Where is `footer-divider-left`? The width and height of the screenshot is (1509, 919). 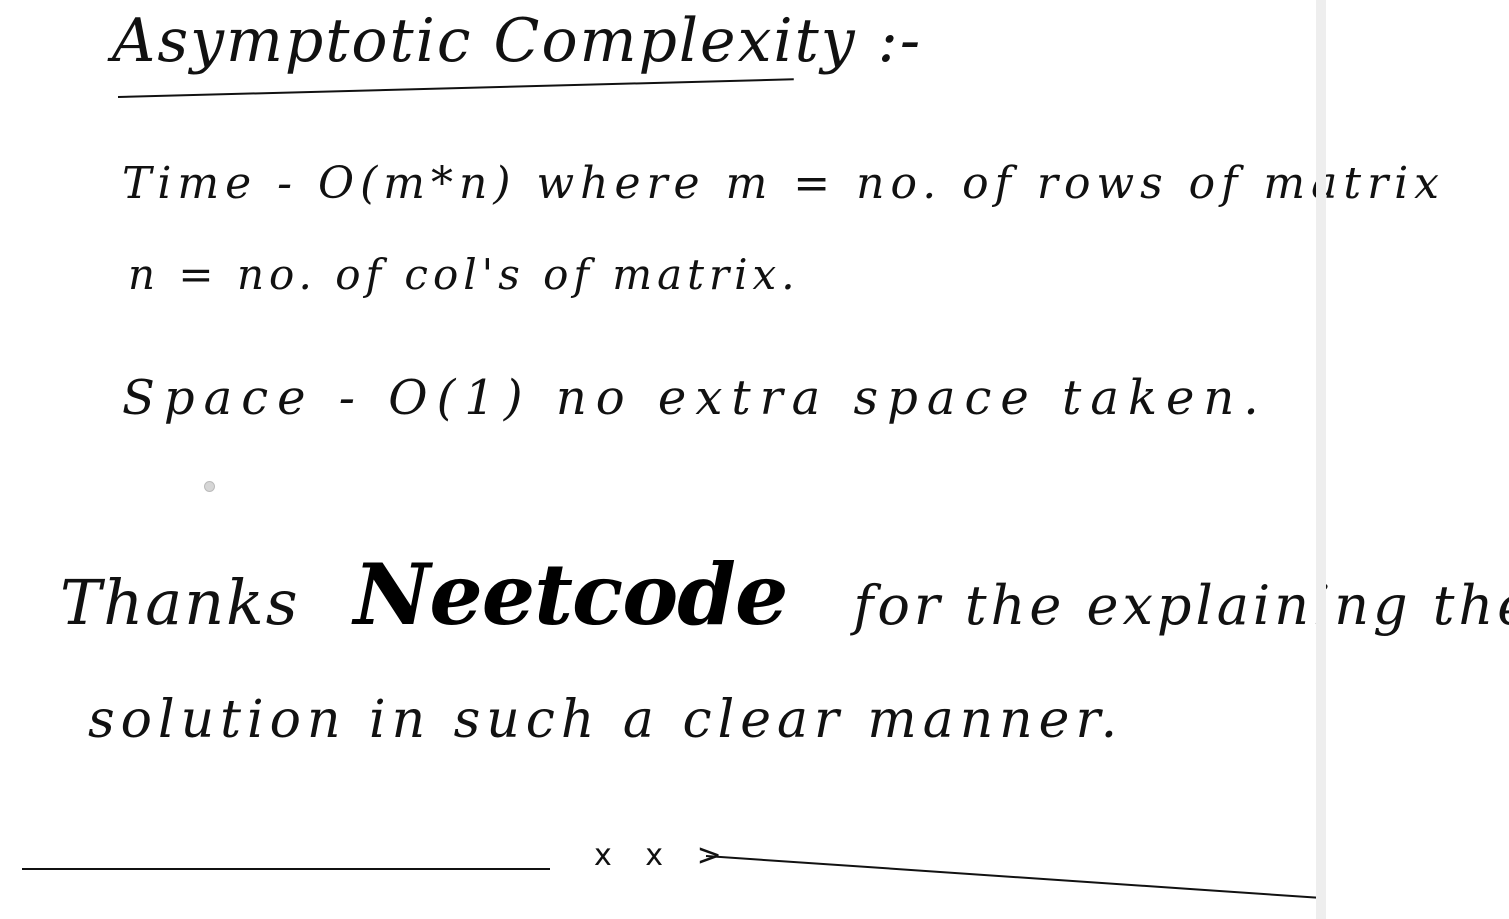 footer-divider-left is located at coordinates (286, 869).